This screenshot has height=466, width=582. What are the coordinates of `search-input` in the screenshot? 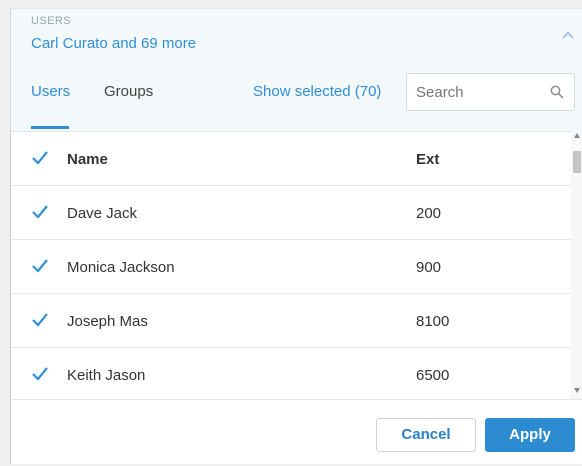 It's located at (476, 92).